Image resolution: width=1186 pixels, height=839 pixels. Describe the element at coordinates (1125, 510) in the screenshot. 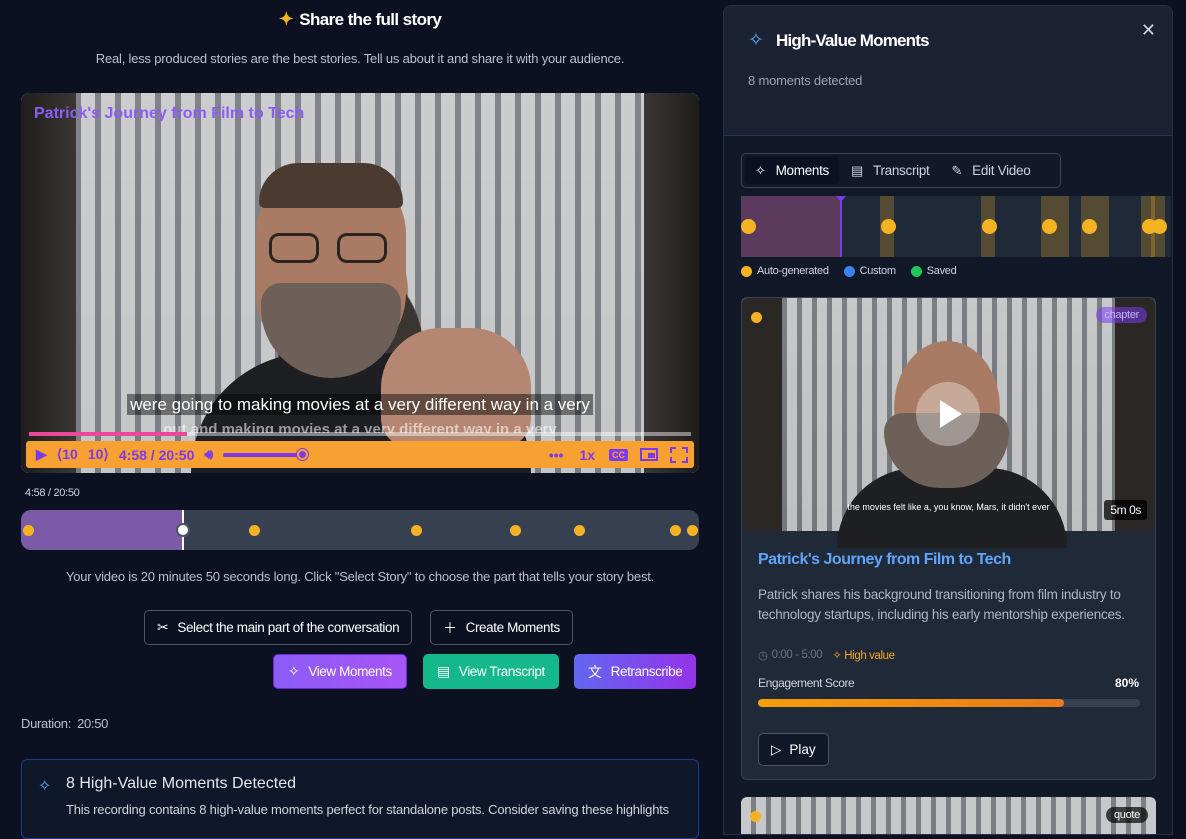

I see `duration-badge: 5m 0s` at that location.